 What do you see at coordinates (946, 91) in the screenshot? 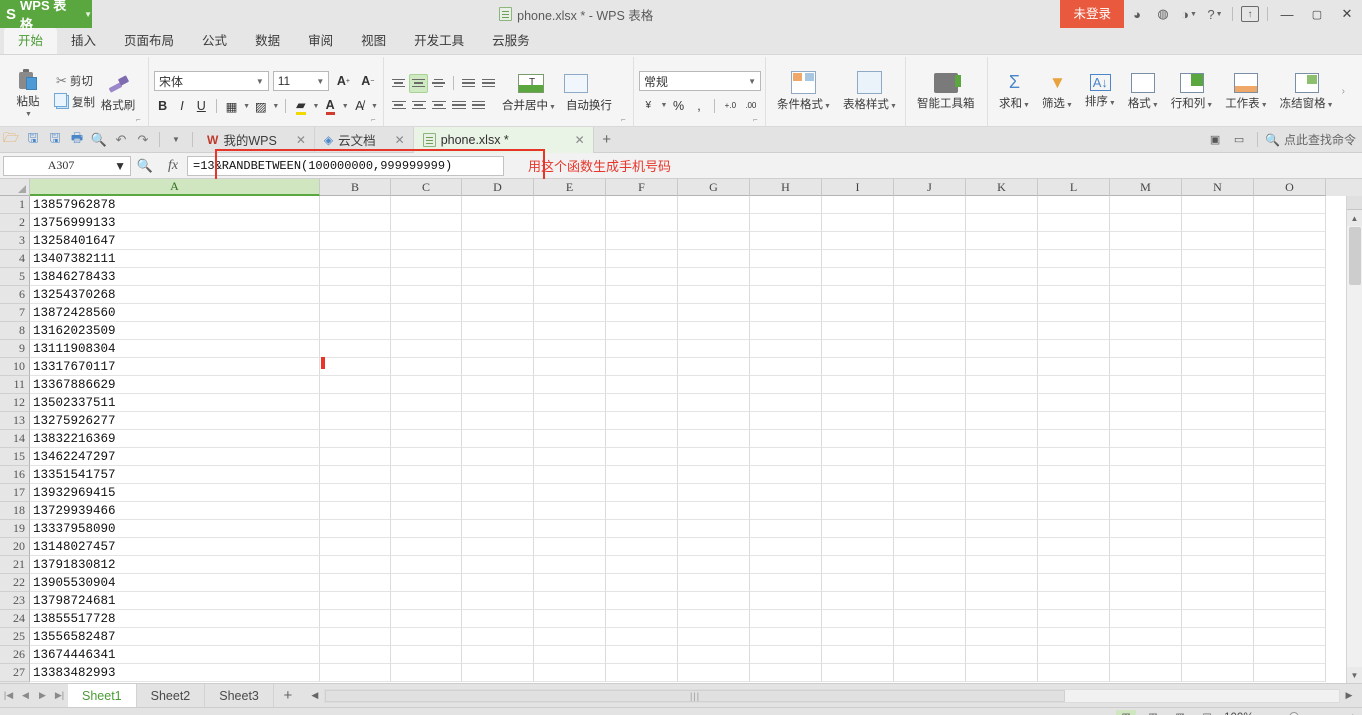
I see `smart-toolbox-button: 智能工具箱` at bounding box center [946, 91].